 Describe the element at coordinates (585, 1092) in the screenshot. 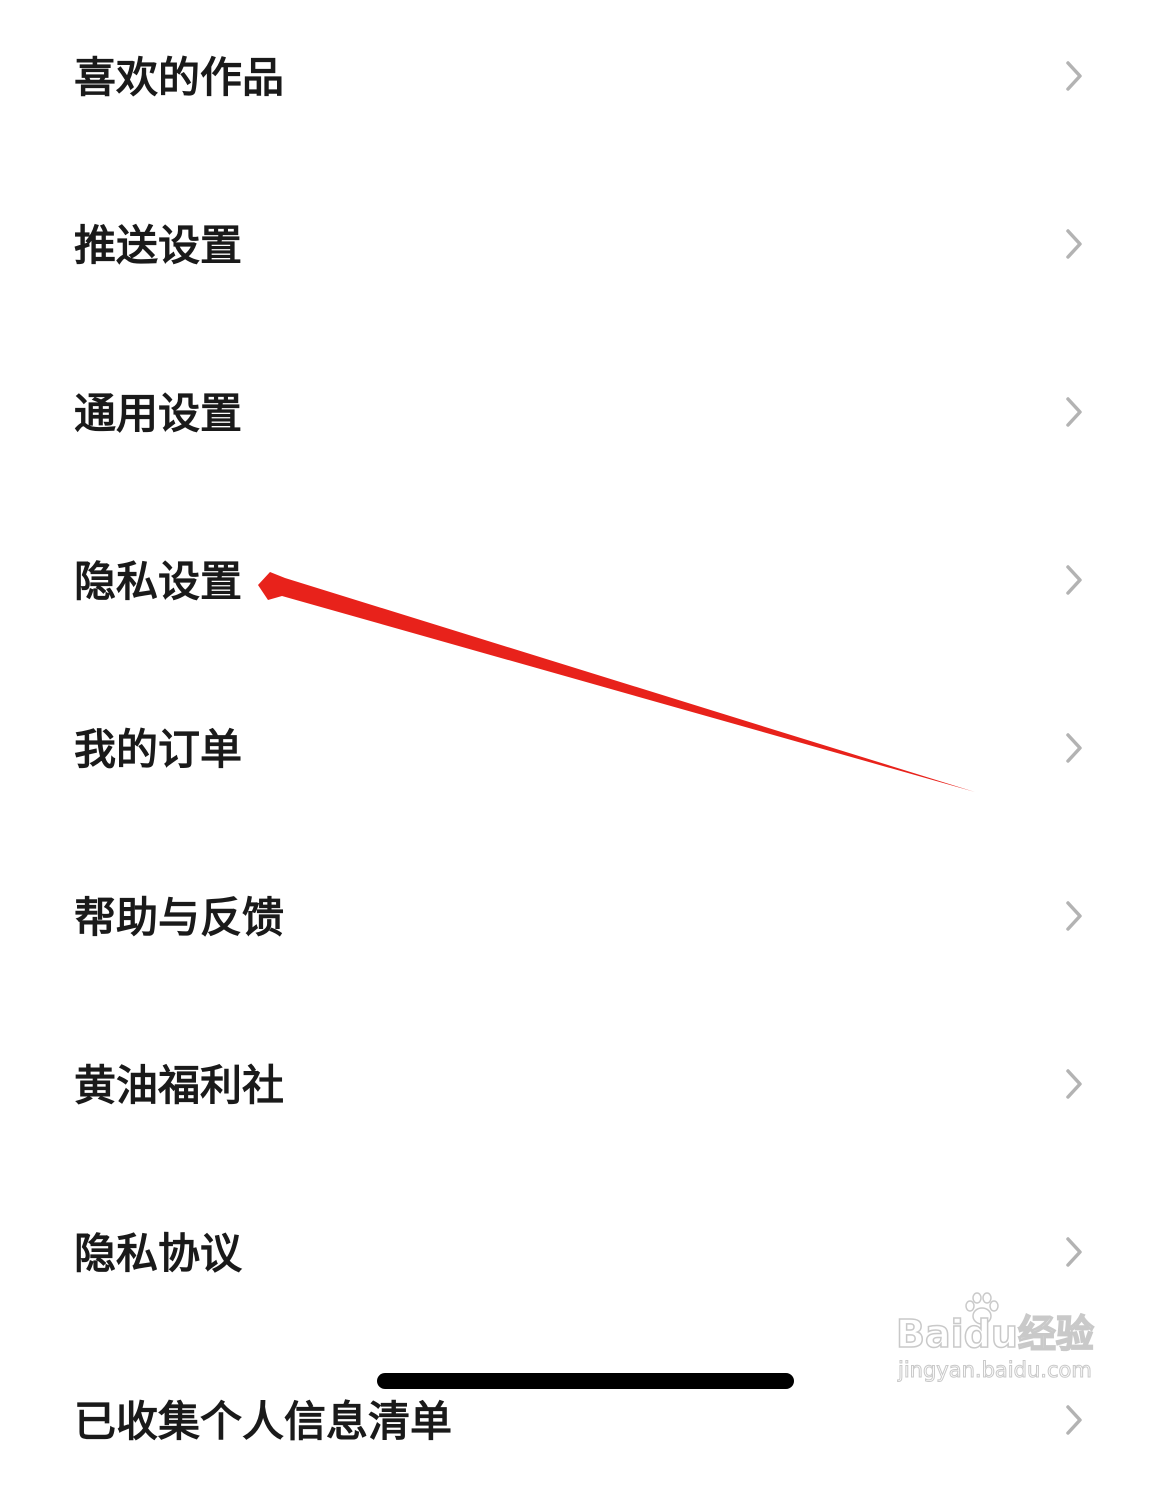

I see `settings-item-butter-welfare: 黄油福利社` at that location.